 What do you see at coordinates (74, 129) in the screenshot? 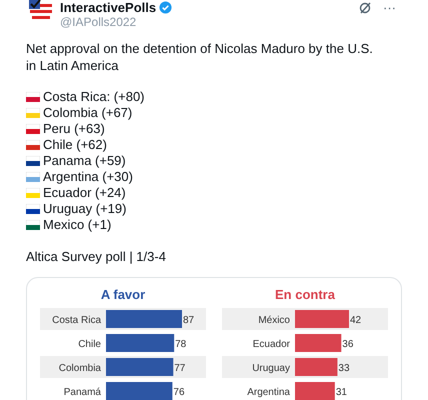
I see `list-item-text: Peru (+63)` at bounding box center [74, 129].